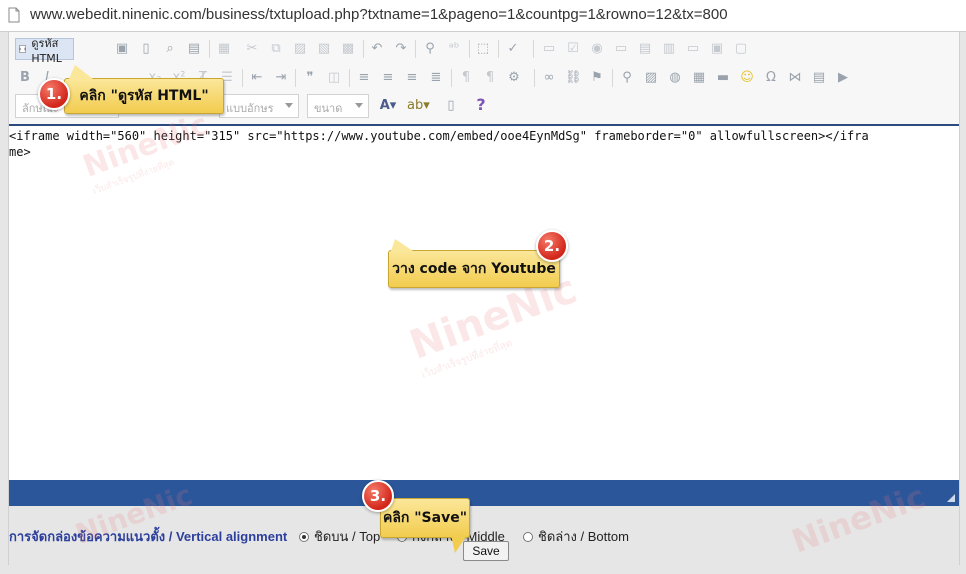  Describe the element at coordinates (675, 78) in the screenshot. I see `flash-icon: ◍` at that location.